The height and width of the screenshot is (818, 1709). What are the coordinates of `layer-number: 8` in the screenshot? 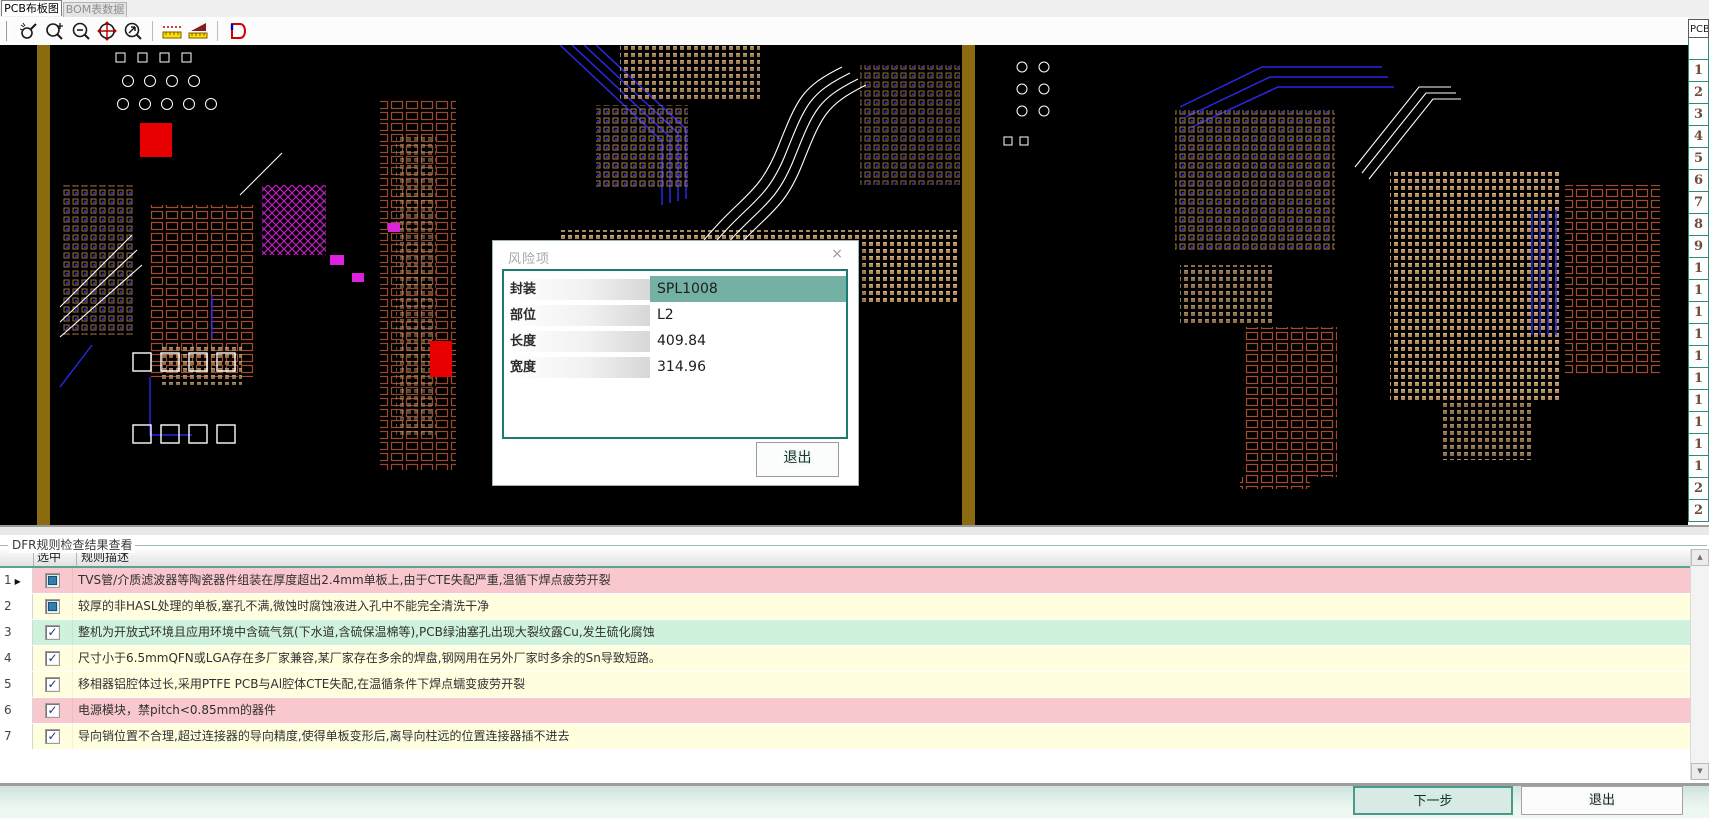 It's located at (1698, 224).